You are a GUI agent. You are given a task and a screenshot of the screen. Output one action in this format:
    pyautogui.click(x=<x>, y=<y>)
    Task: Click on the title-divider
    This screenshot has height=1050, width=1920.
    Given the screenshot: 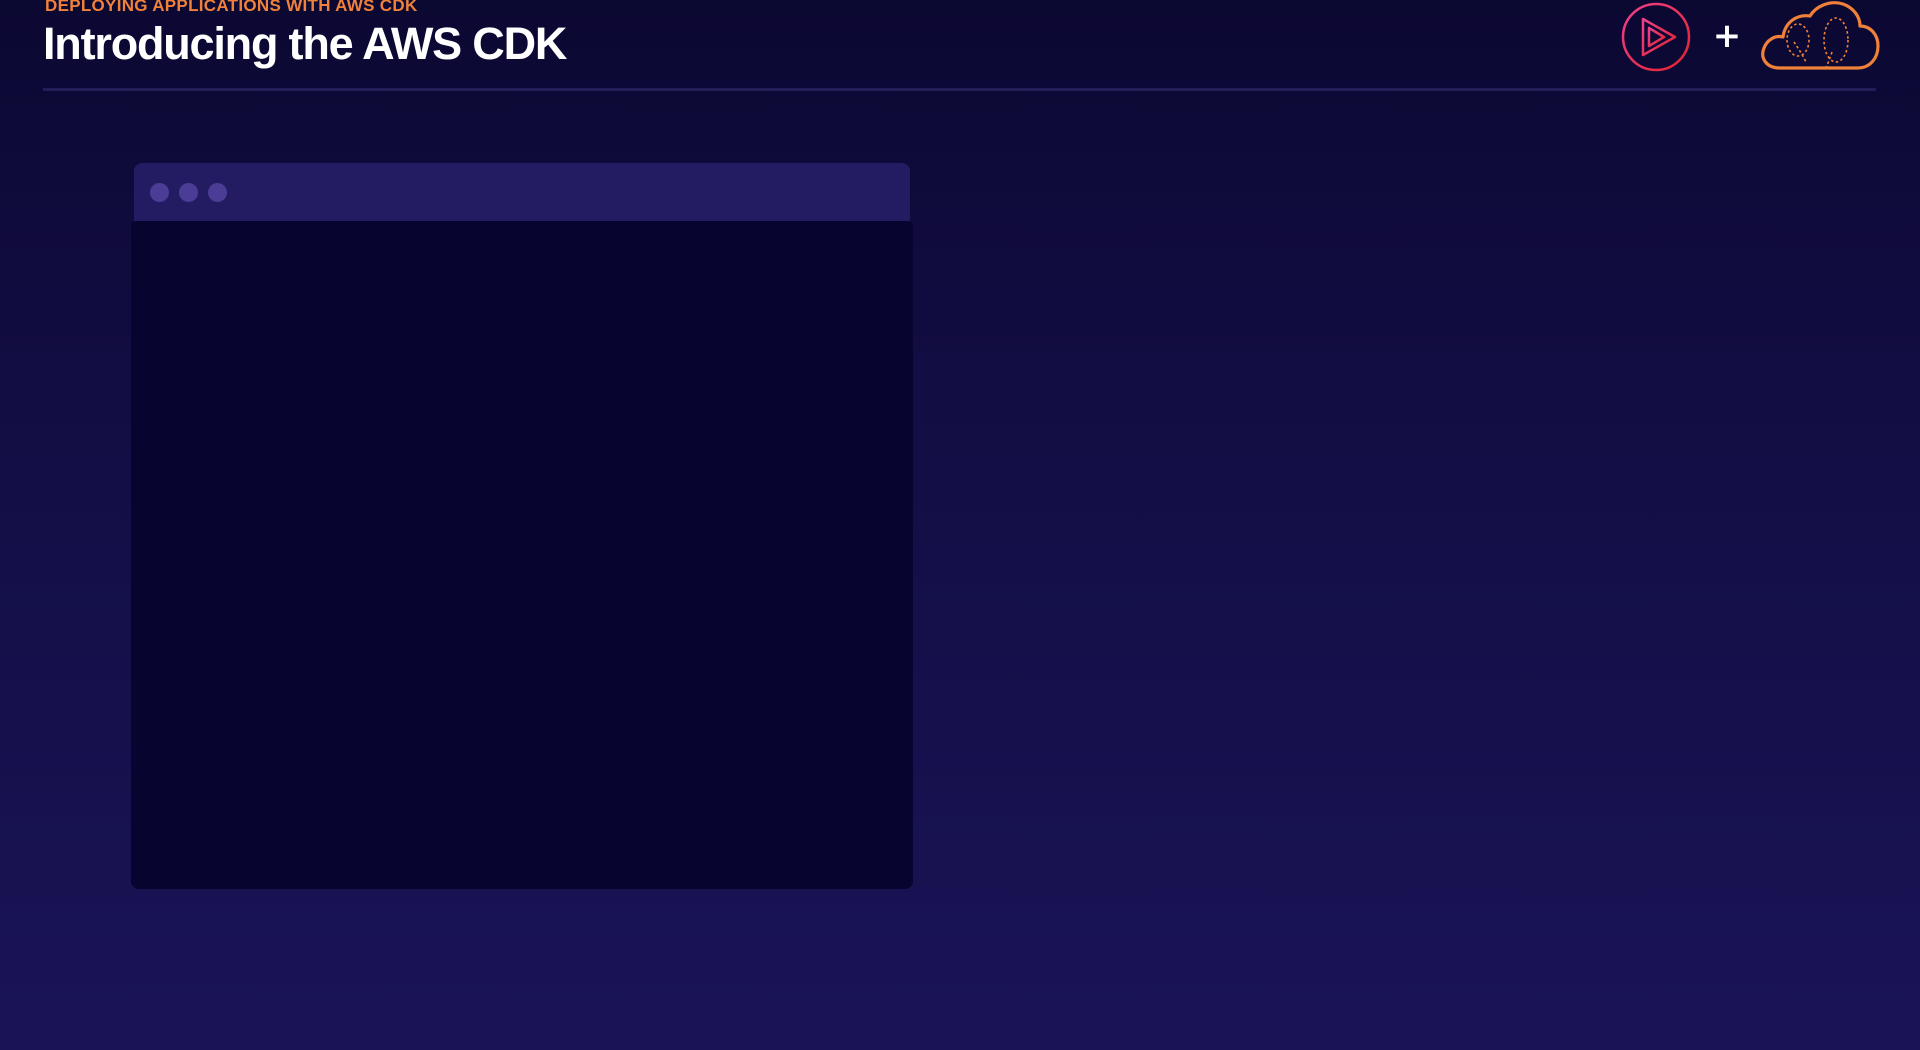 What is the action you would take?
    pyautogui.click(x=959, y=89)
    